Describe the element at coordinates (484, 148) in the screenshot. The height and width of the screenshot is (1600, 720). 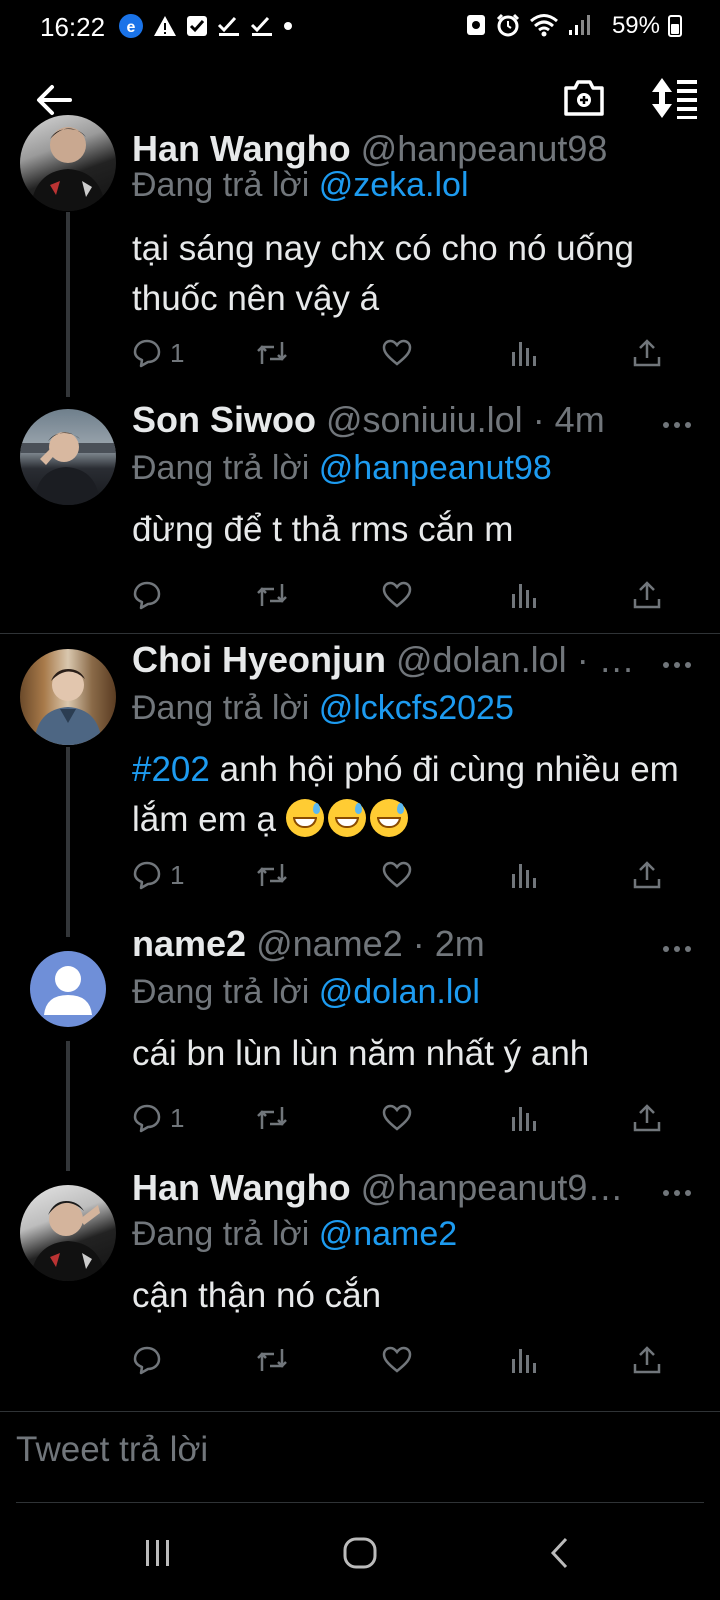
I see `author-handle: @hanpeanut98` at that location.